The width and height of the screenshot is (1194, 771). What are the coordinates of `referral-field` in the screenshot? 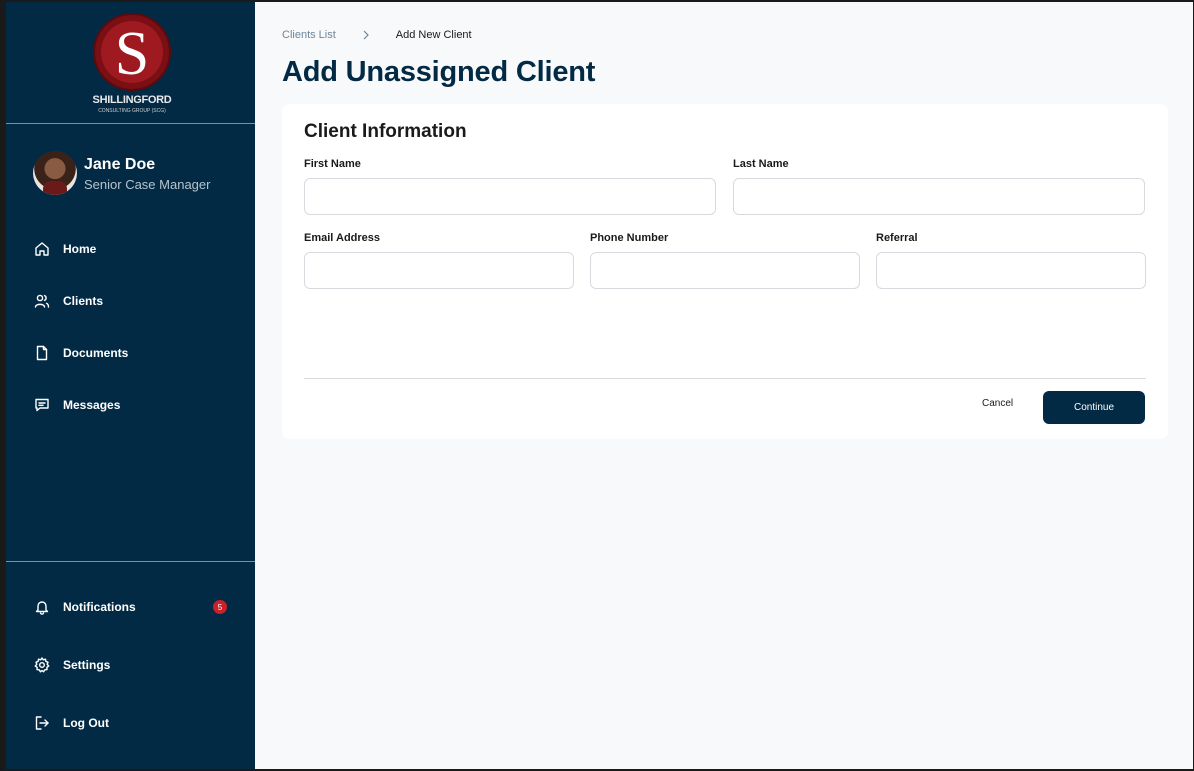 It's located at (1011, 270).